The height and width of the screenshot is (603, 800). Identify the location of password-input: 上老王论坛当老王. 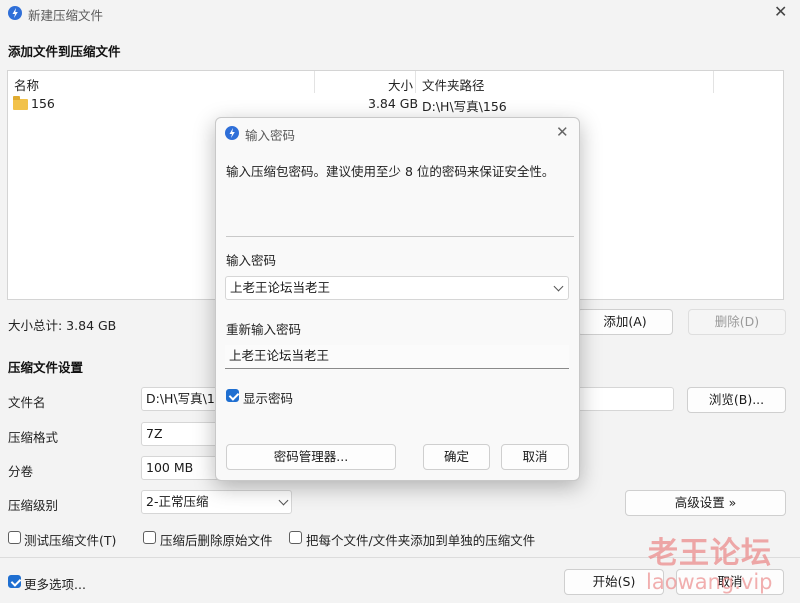
(397, 288).